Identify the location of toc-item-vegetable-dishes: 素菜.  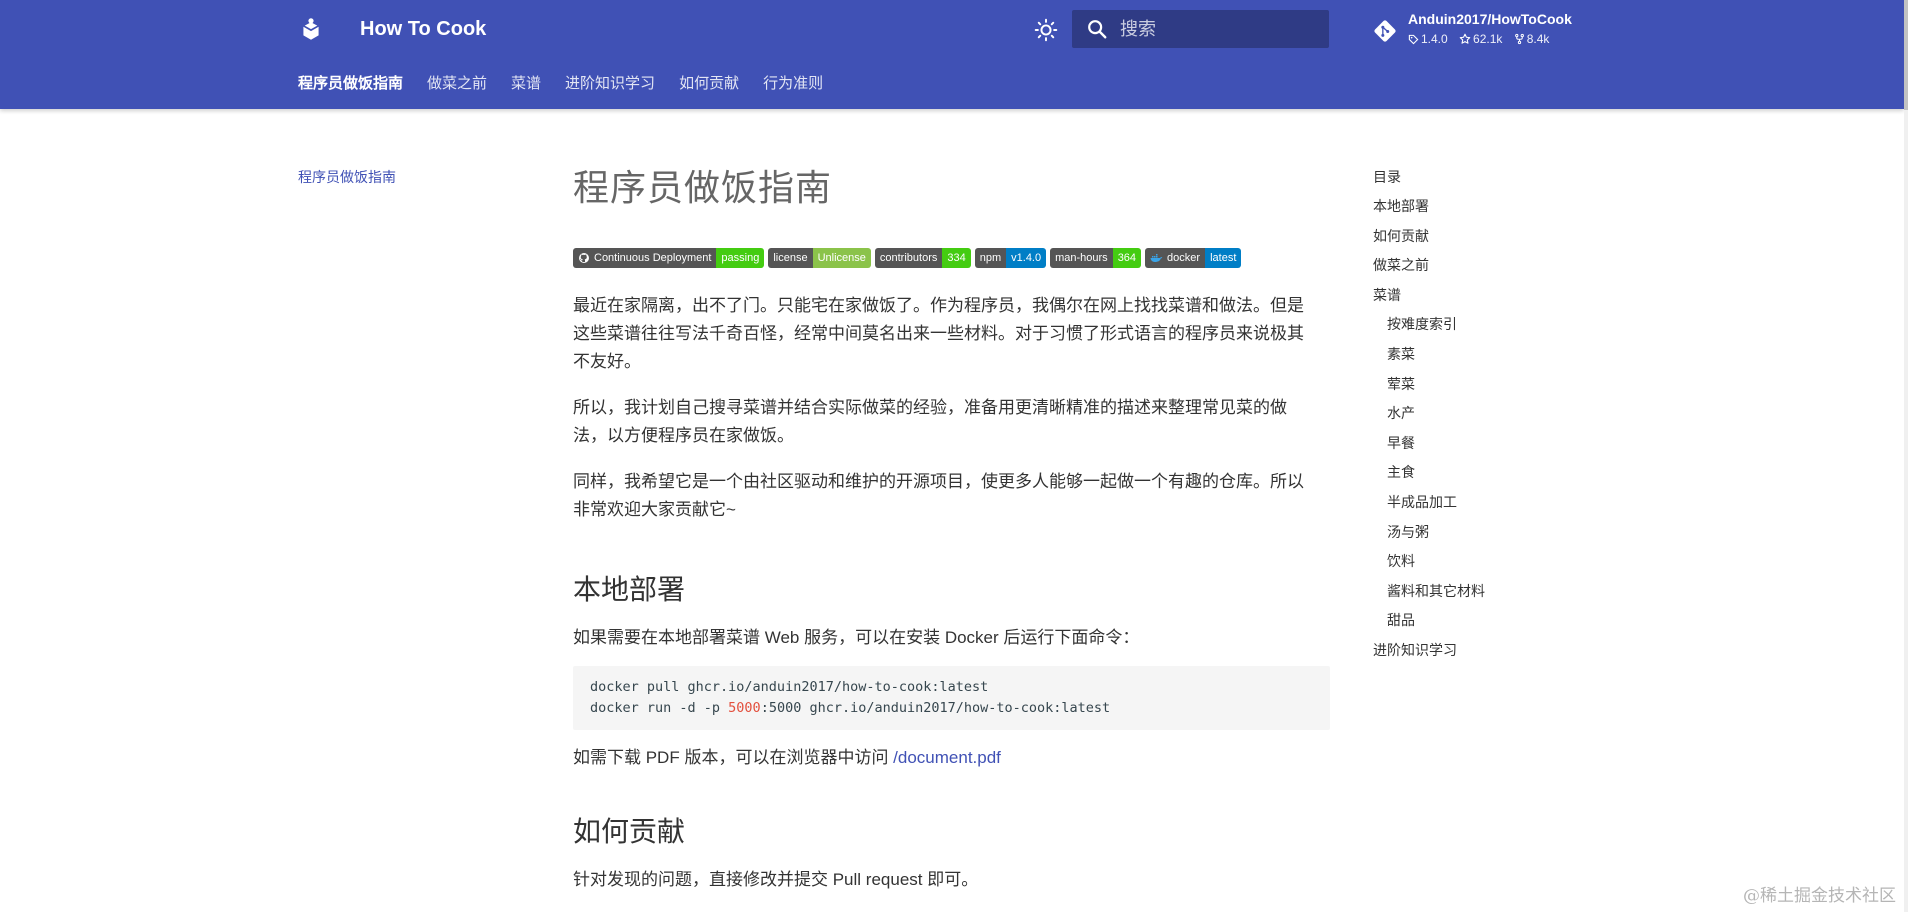
(1429, 354).